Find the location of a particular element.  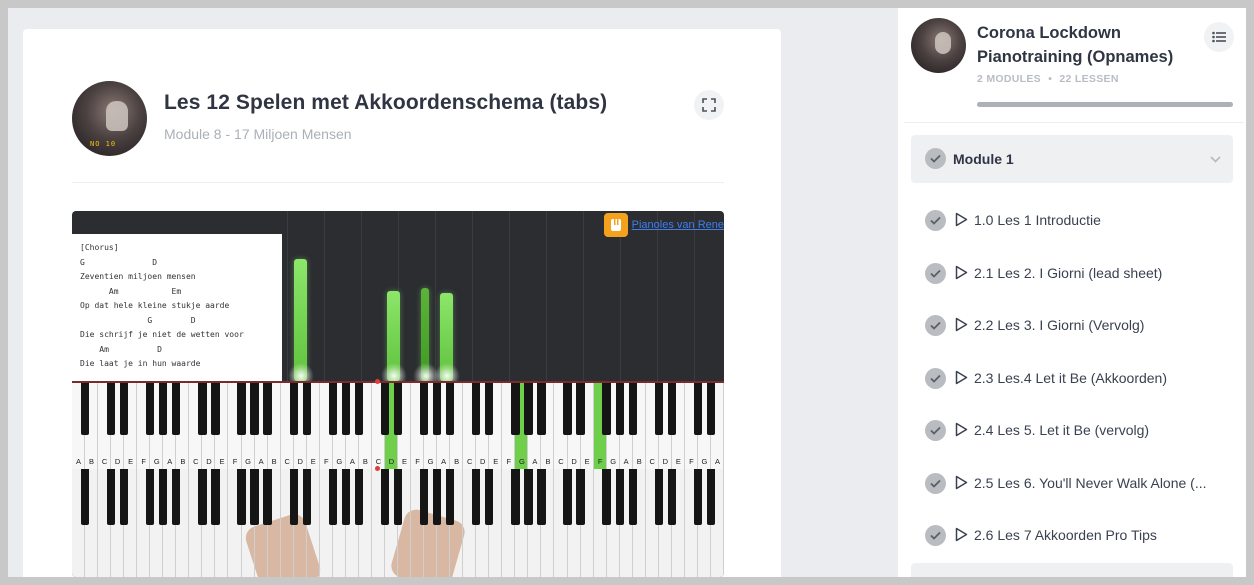

module-2-header is located at coordinates (1072, 570).